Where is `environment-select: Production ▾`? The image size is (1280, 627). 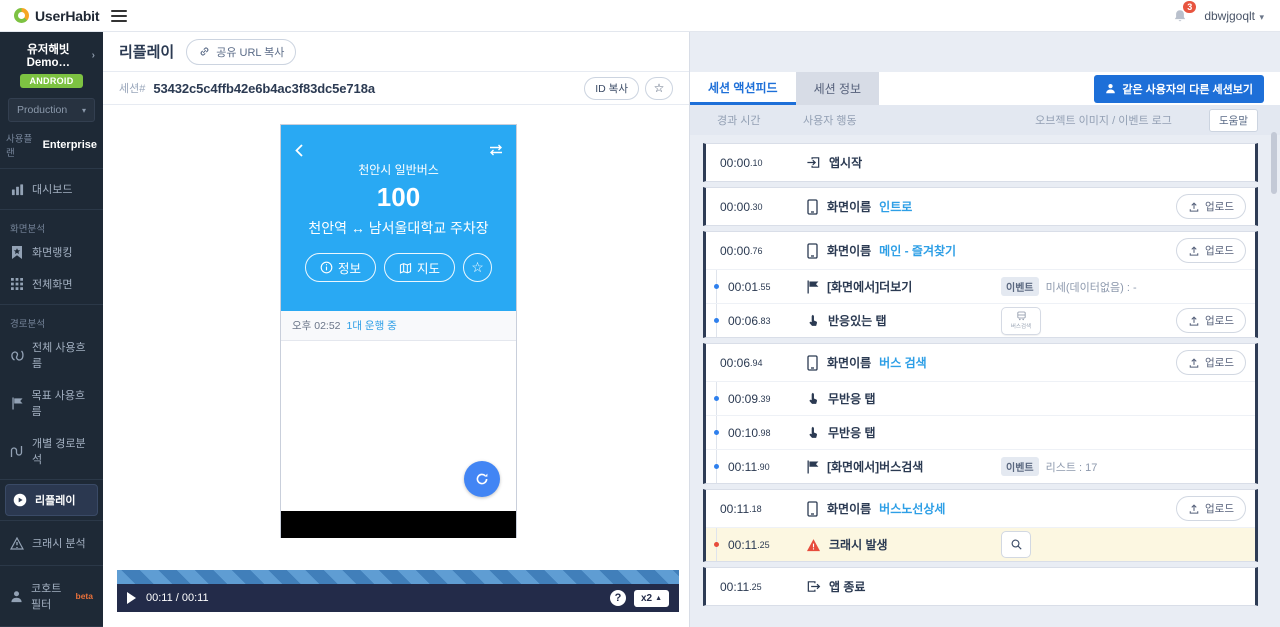 environment-select: Production ▾ is located at coordinates (51, 110).